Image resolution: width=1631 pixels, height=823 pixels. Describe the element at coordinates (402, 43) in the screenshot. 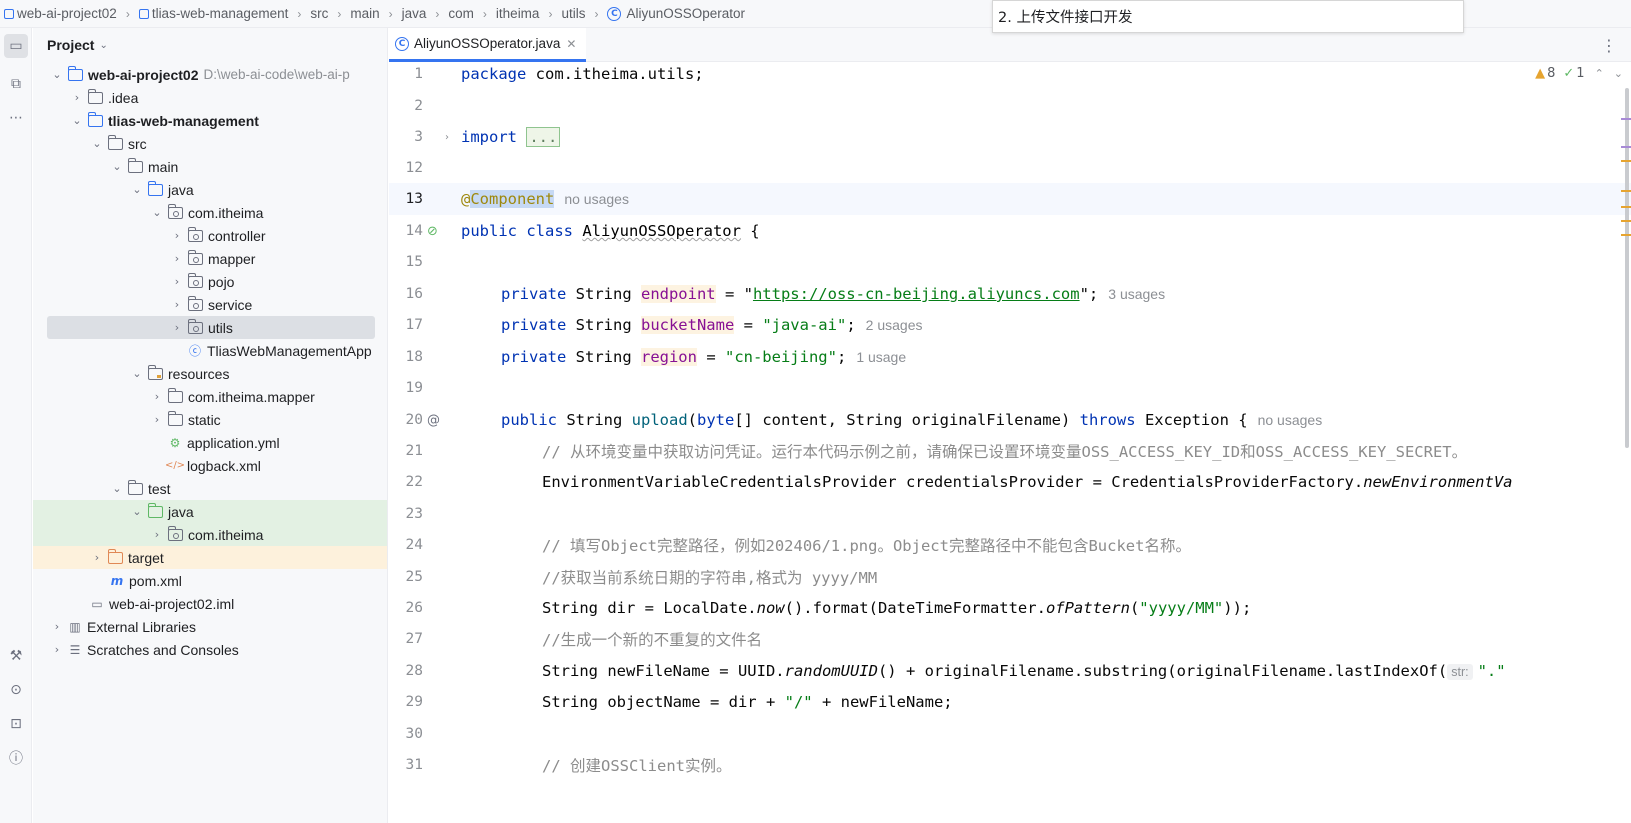

I see `class-icon: C` at that location.